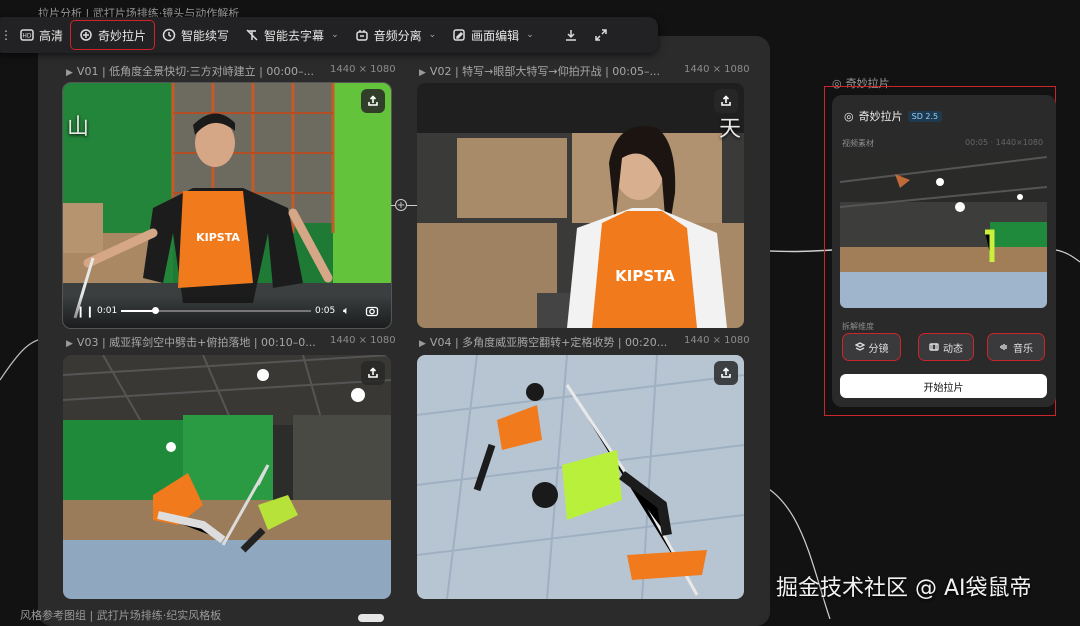  What do you see at coordinates (871, 347) in the screenshot?
I see `option-storyboard-button: 分镜` at bounding box center [871, 347].